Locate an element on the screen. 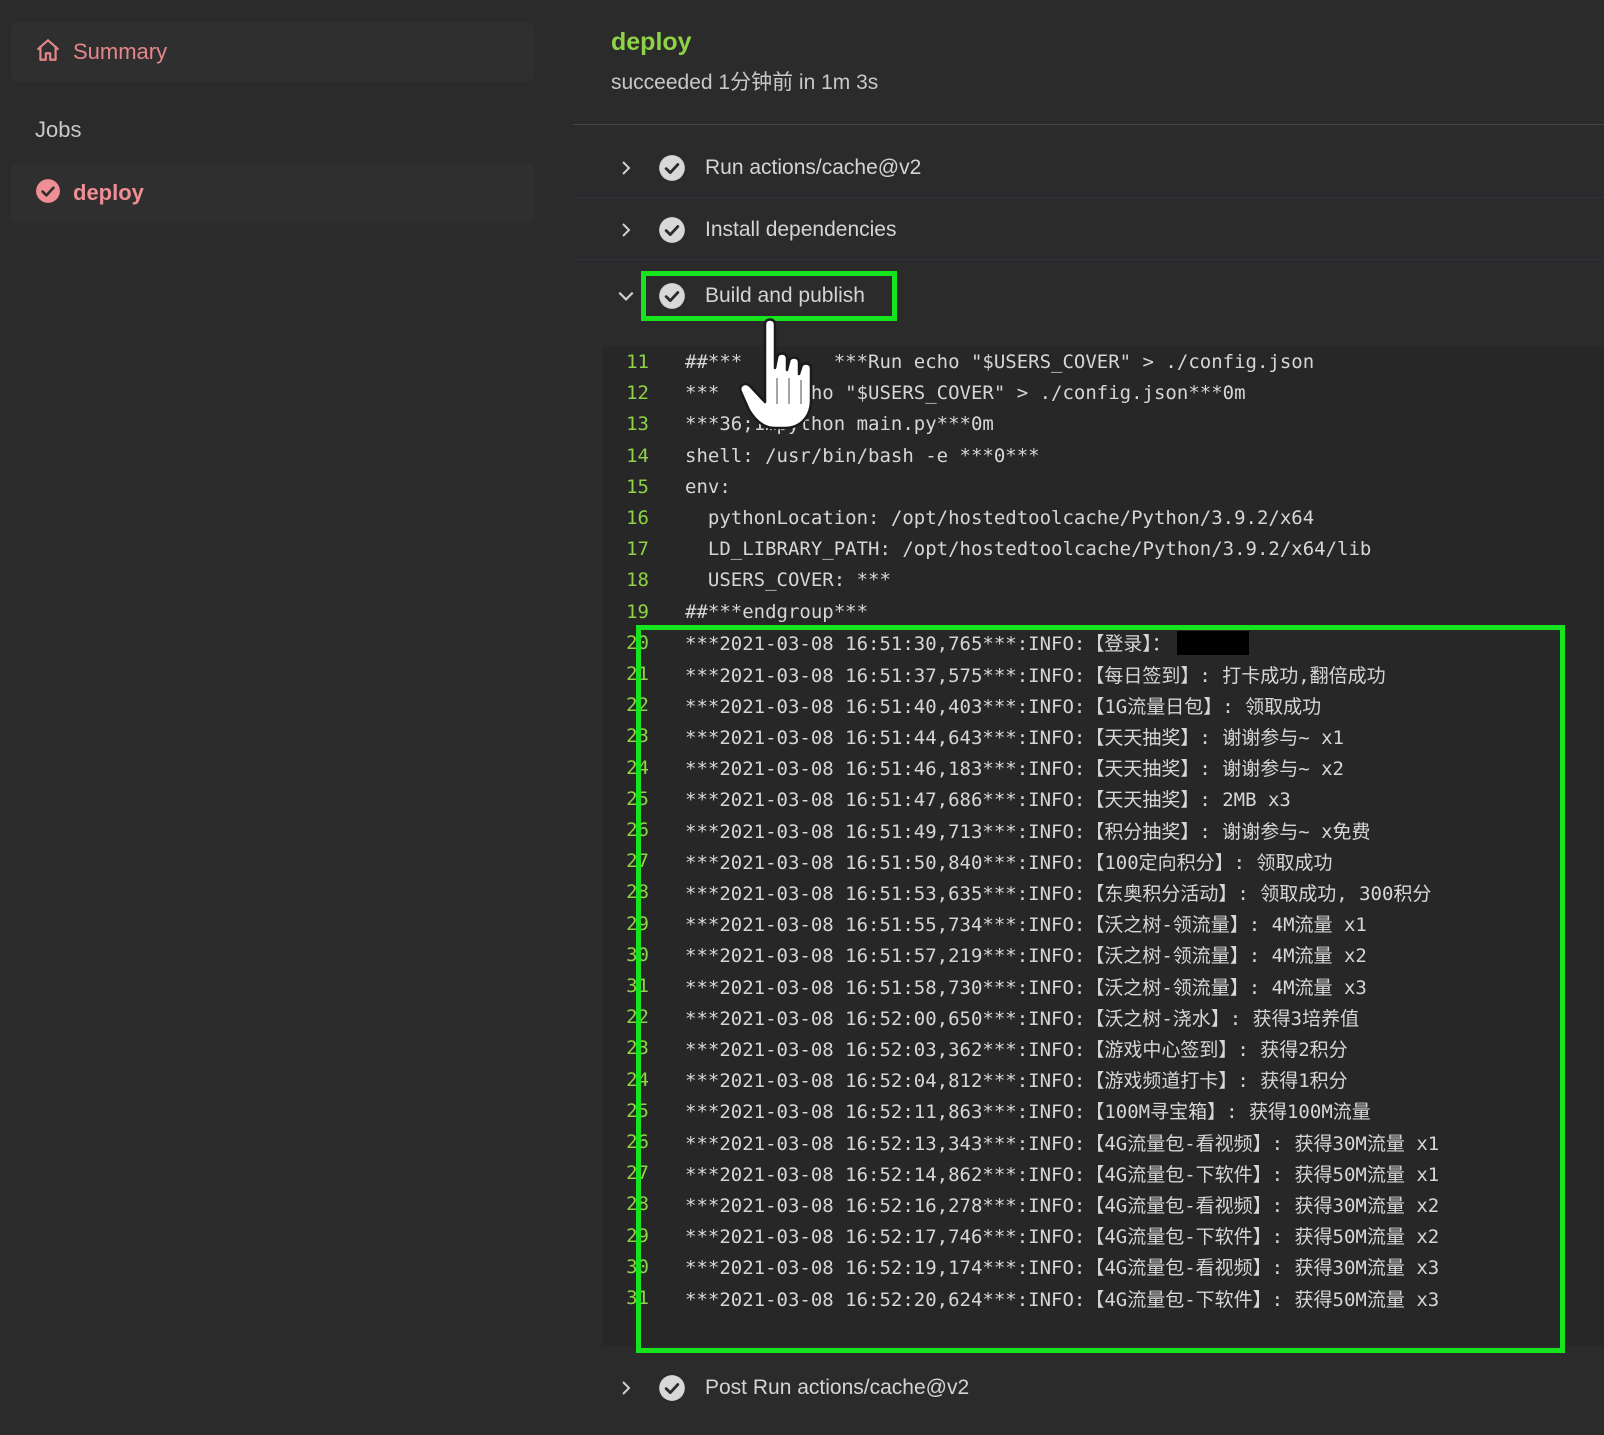 This screenshot has width=1604, height=1435. step-build-and-publish: Build and publish is located at coordinates (1088, 296).